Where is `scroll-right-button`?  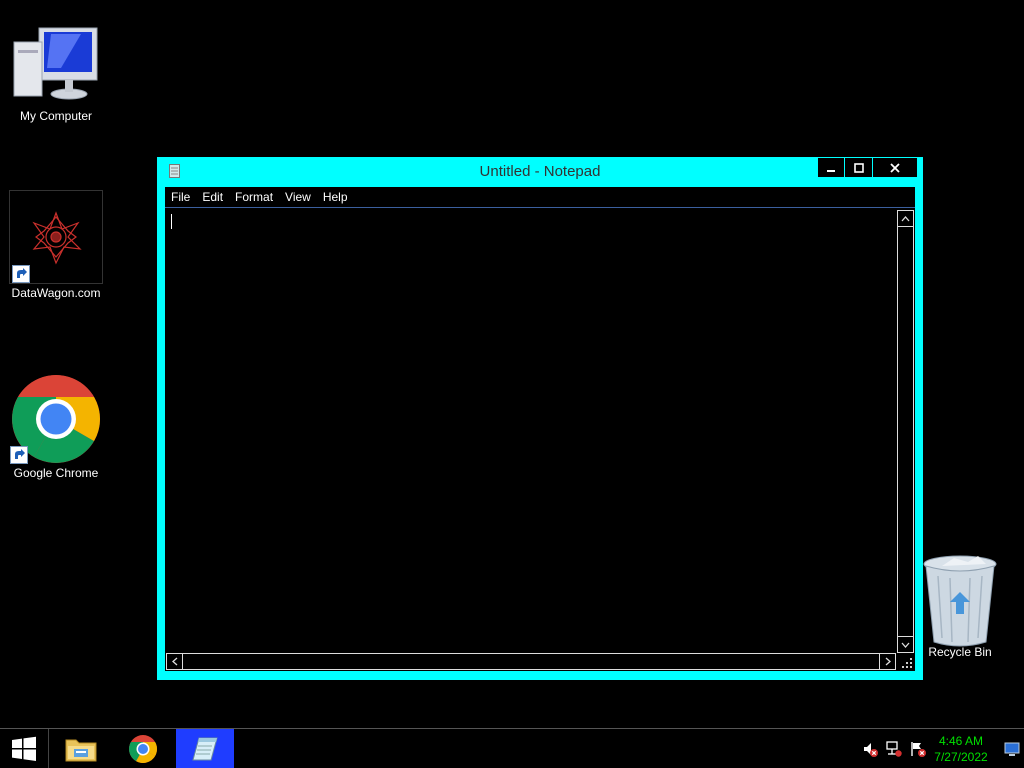 scroll-right-button is located at coordinates (887, 661).